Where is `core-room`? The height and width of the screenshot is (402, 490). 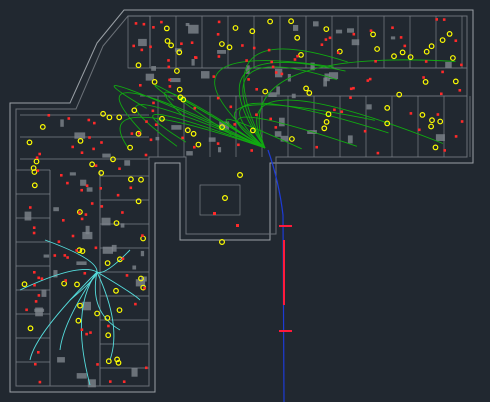
core-room is located at coordinates (220, 200).